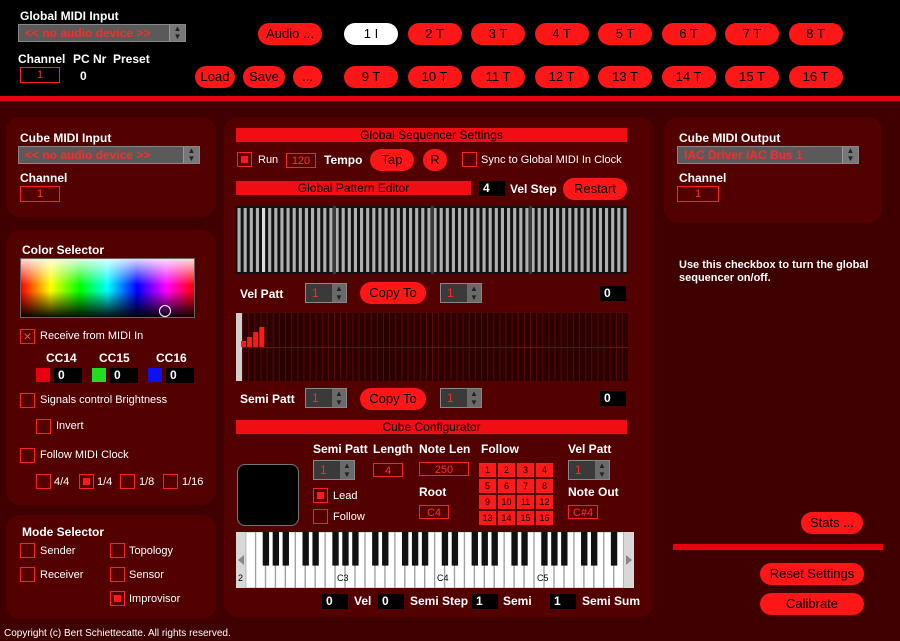  I want to click on follow-cell: 10, so click(506, 502).